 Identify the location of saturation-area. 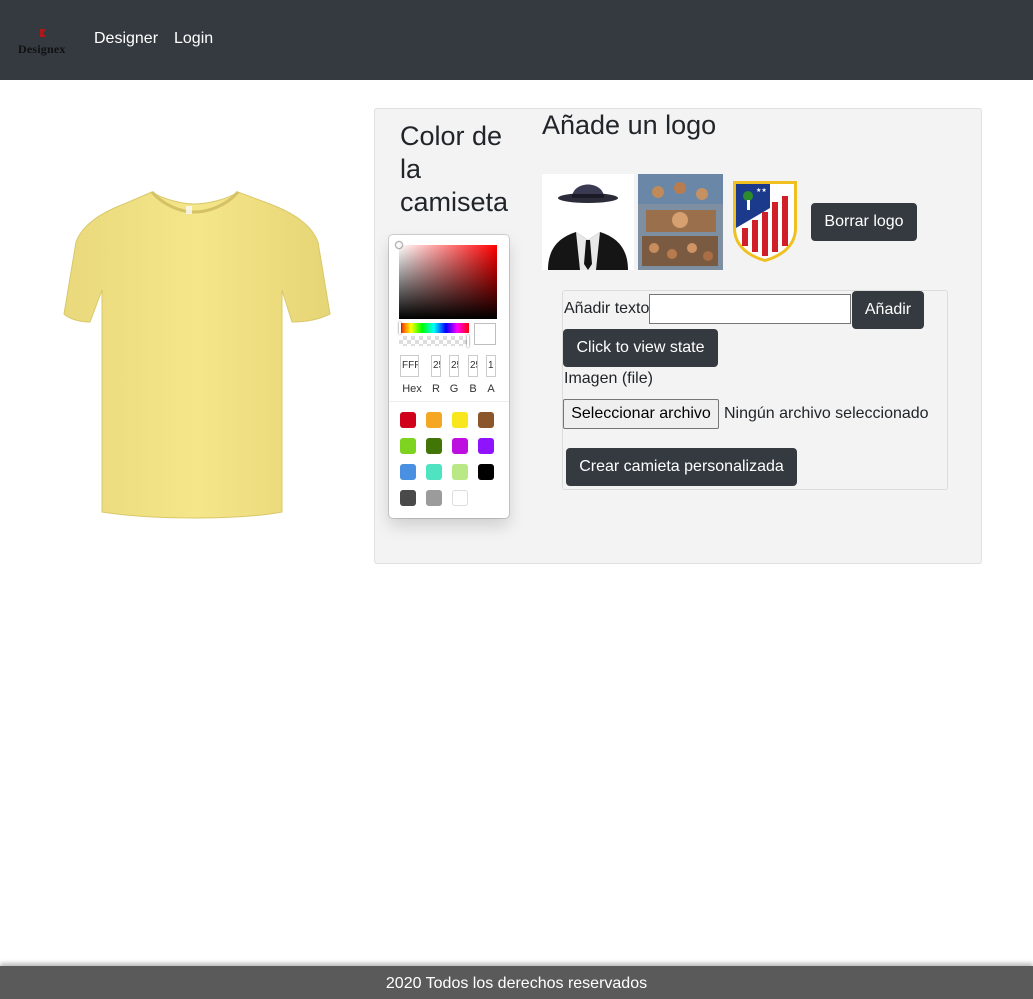
(448, 282).